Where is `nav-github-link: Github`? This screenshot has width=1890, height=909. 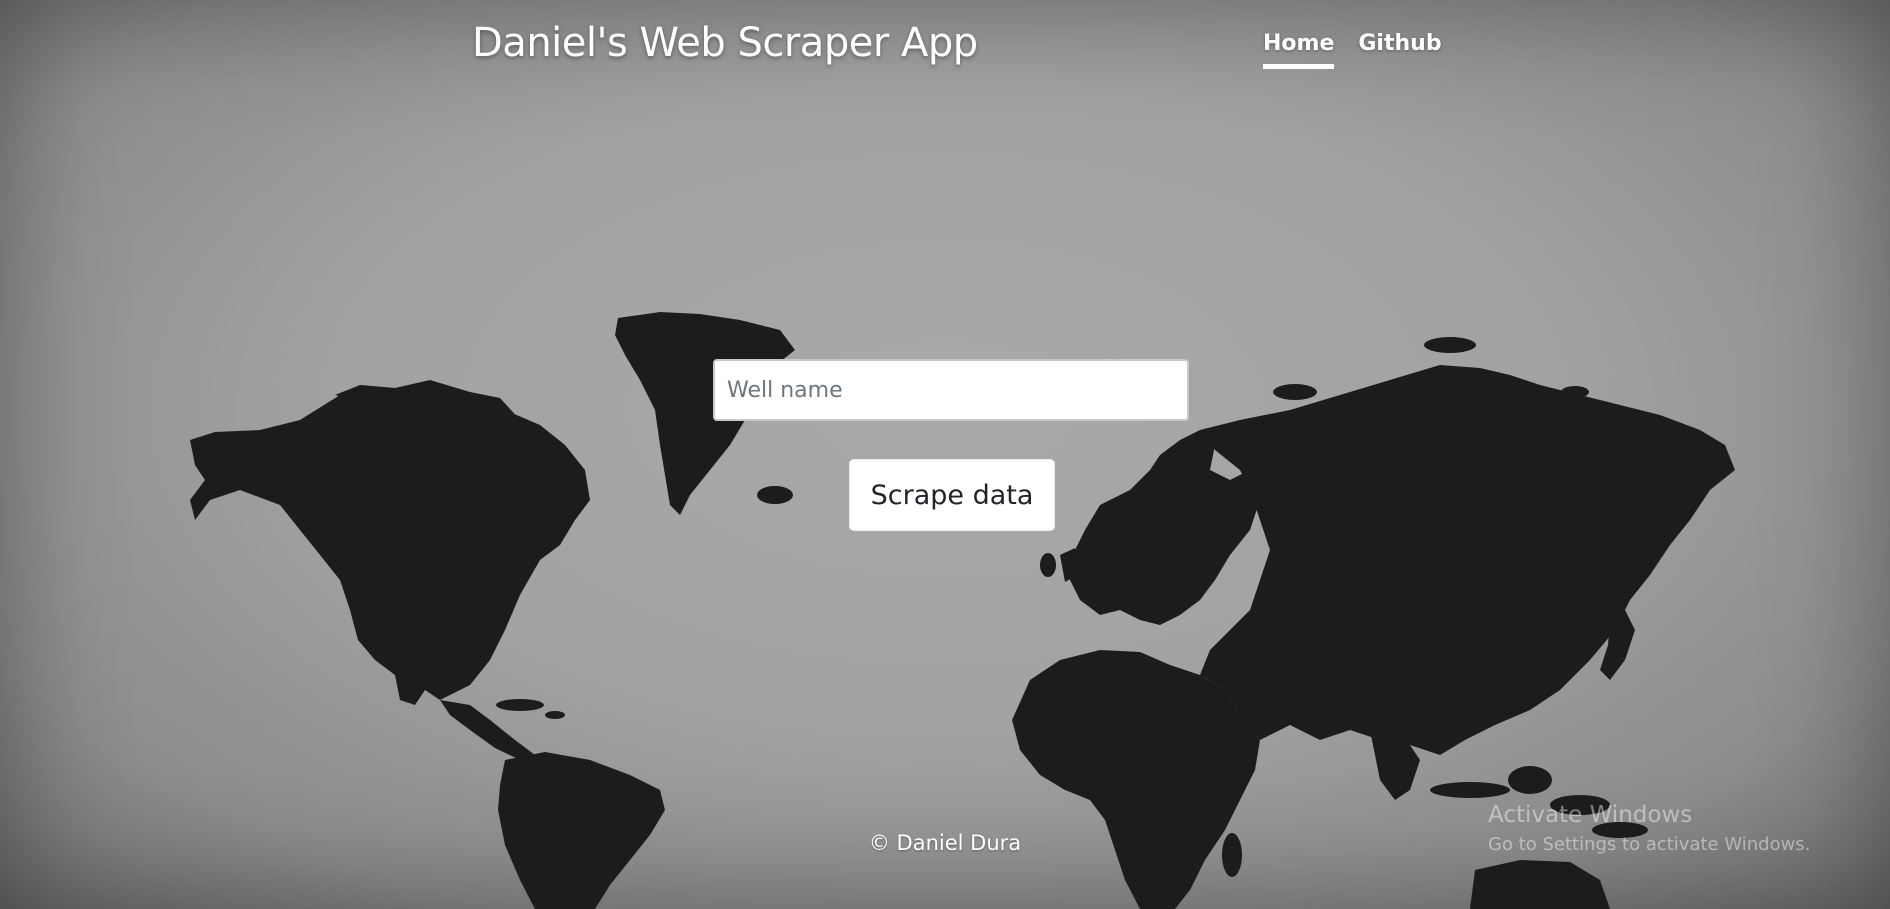
nav-github-link: Github is located at coordinates (1399, 50).